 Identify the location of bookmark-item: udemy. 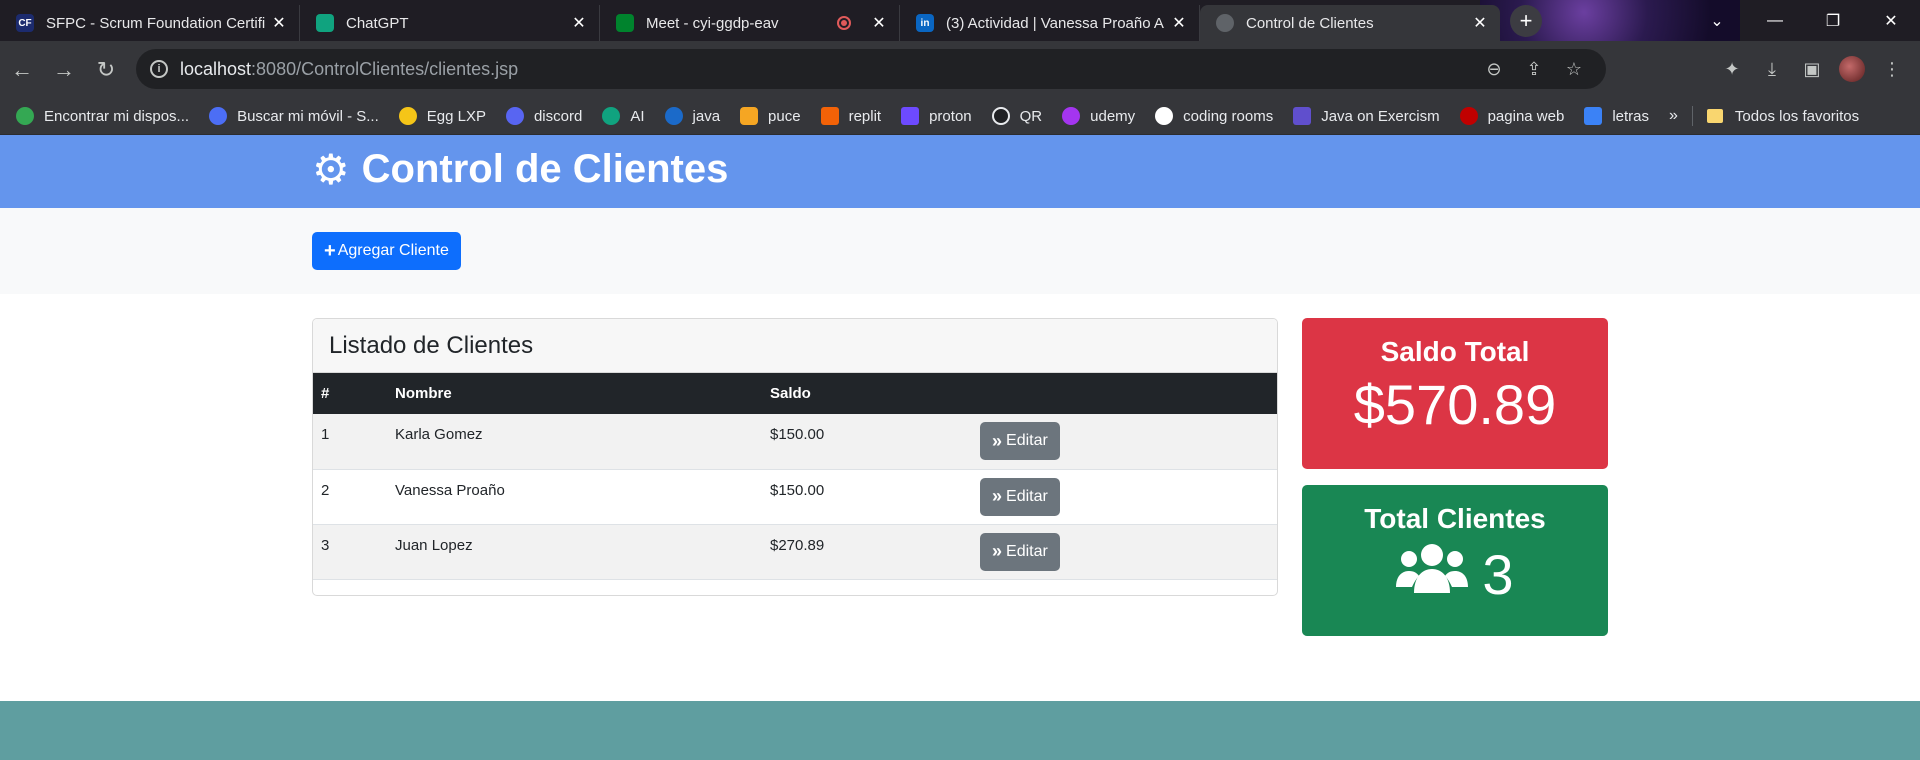
(1098, 116).